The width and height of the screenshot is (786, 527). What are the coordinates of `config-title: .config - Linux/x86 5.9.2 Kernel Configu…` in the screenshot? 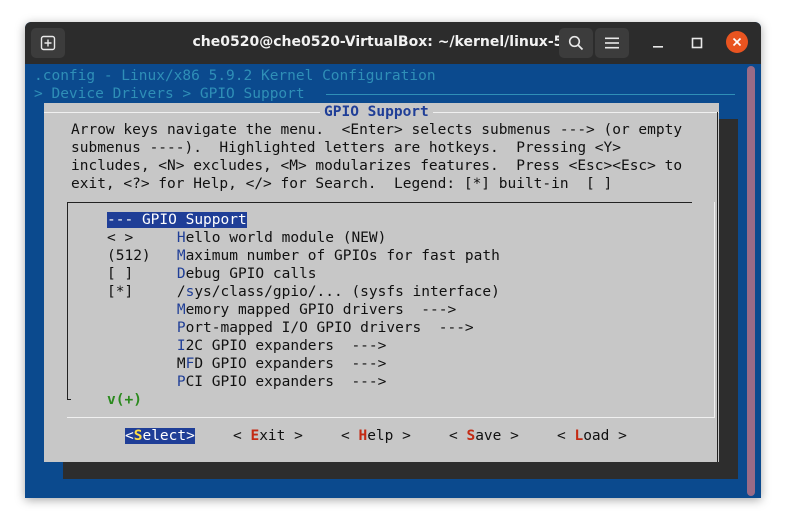 It's located at (235, 76).